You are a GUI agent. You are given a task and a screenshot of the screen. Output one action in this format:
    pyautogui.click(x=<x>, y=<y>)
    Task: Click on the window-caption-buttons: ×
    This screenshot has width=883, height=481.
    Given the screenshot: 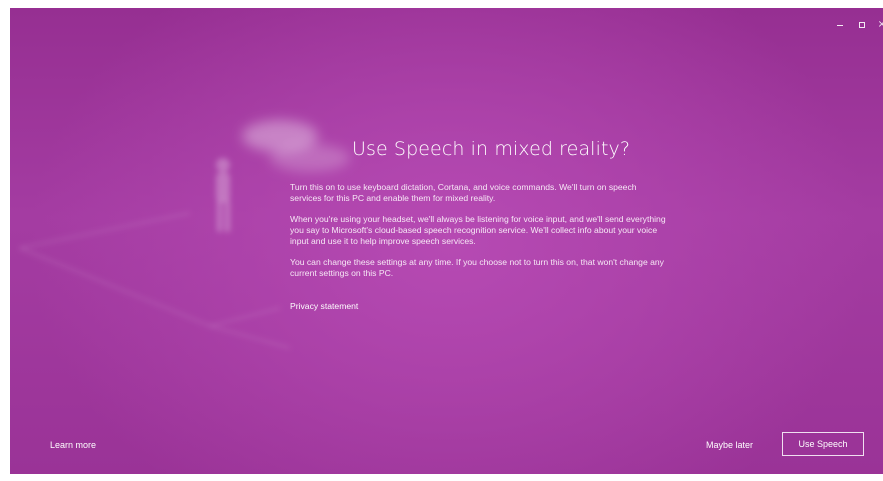 What is the action you would take?
    pyautogui.click(x=856, y=25)
    